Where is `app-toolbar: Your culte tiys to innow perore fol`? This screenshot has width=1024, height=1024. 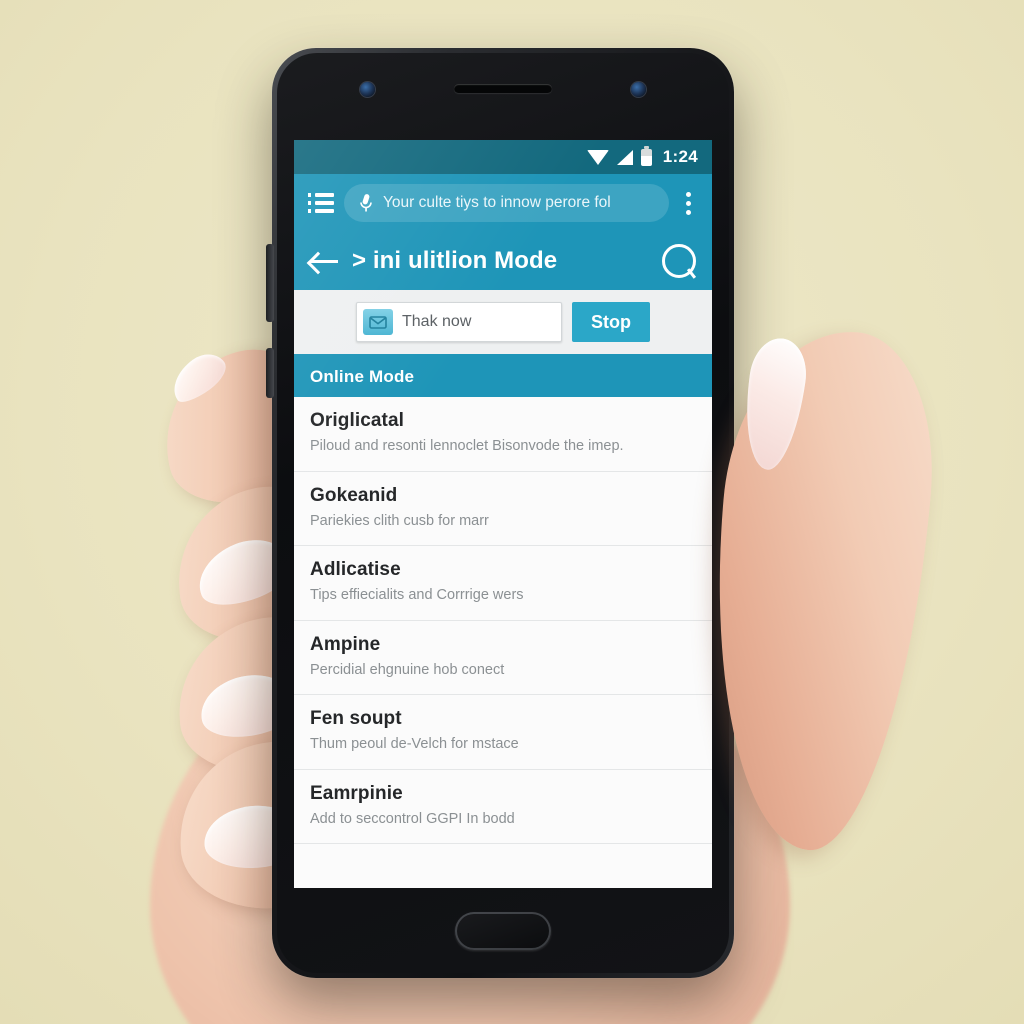
app-toolbar: Your culte tiys to innow perore fol is located at coordinates (503, 203).